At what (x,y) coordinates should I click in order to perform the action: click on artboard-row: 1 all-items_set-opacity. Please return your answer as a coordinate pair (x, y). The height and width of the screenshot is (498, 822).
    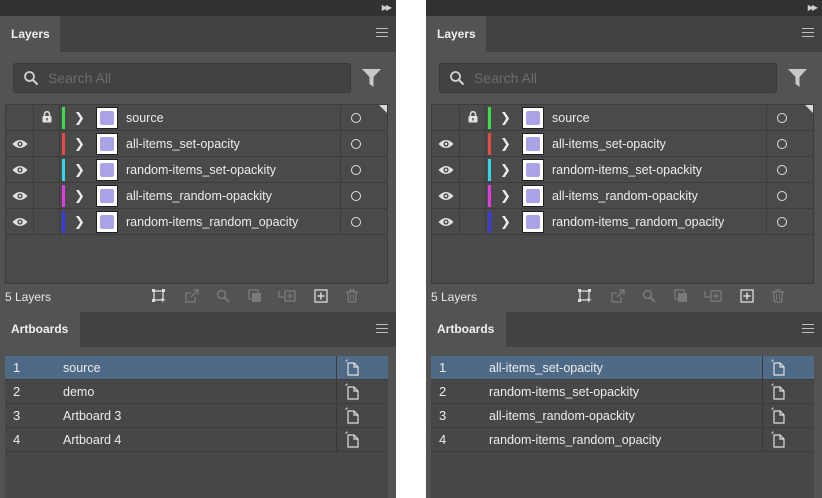
    Looking at the image, I should click on (622, 368).